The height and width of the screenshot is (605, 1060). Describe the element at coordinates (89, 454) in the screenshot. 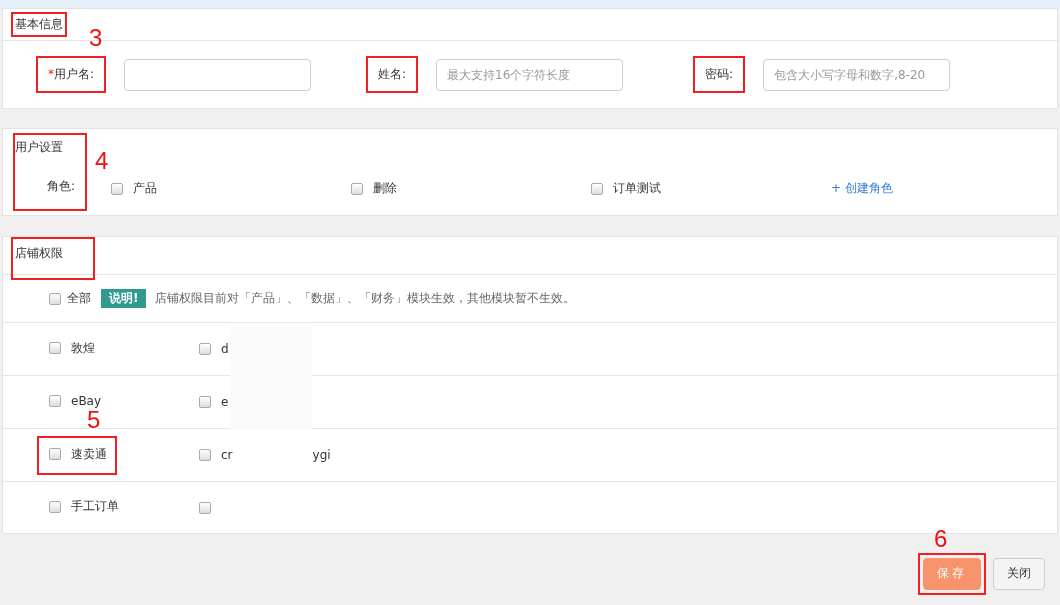

I see `checkbox-label: 速卖通` at that location.